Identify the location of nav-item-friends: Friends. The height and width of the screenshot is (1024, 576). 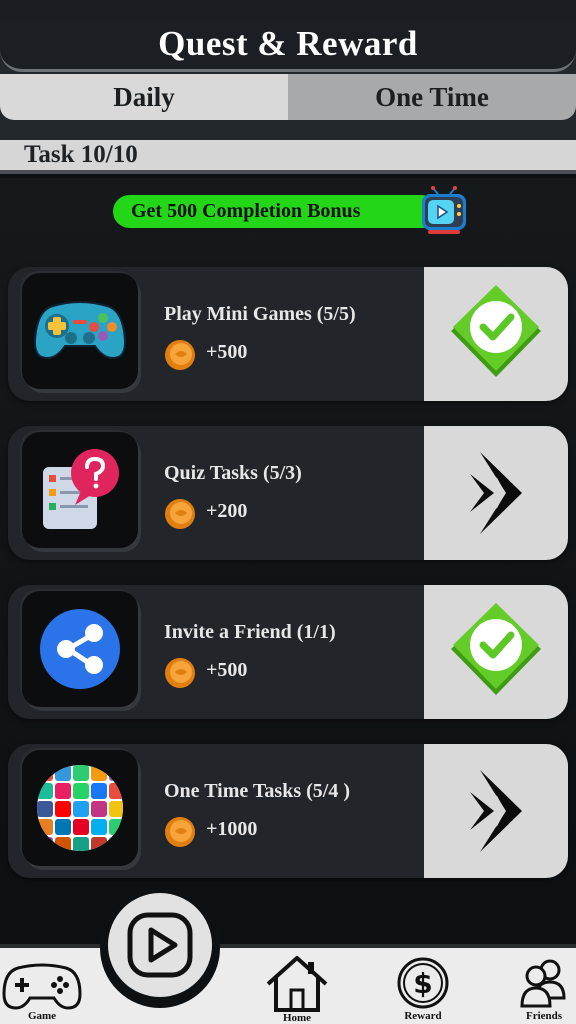
(544, 989).